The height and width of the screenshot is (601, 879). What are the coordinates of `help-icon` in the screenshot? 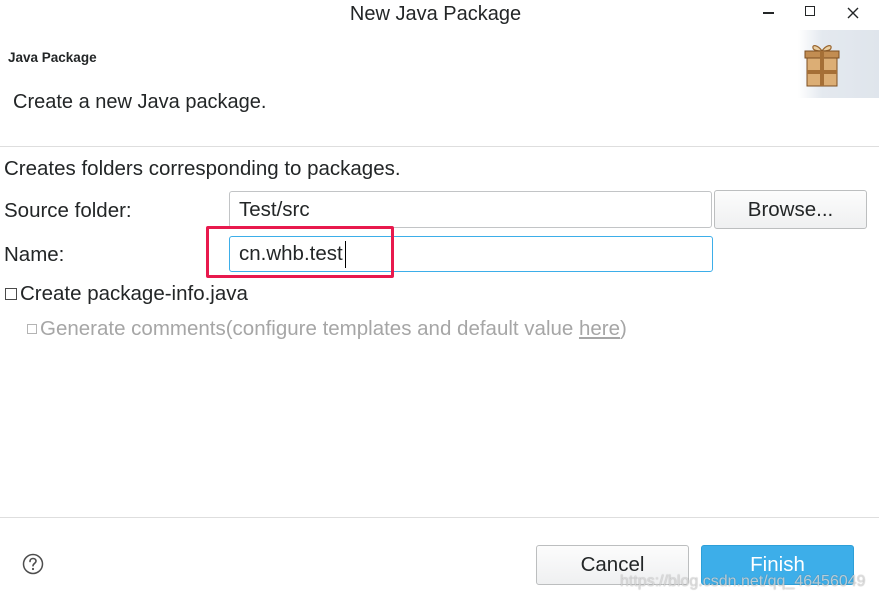 It's located at (33, 564).